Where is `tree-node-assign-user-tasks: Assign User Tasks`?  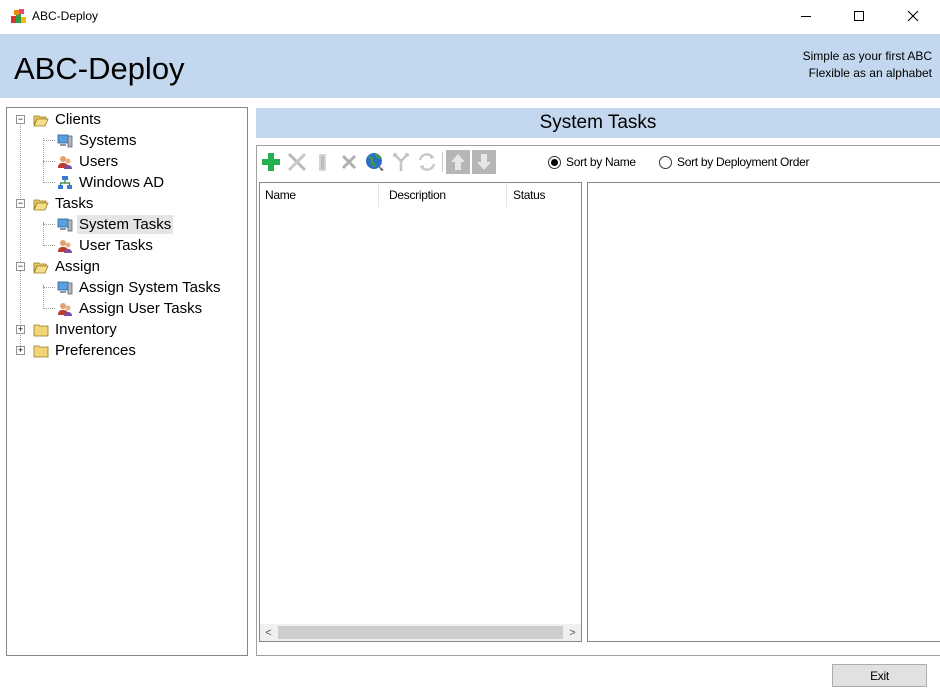 tree-node-assign-user-tasks: Assign User Tasks is located at coordinates (130, 308).